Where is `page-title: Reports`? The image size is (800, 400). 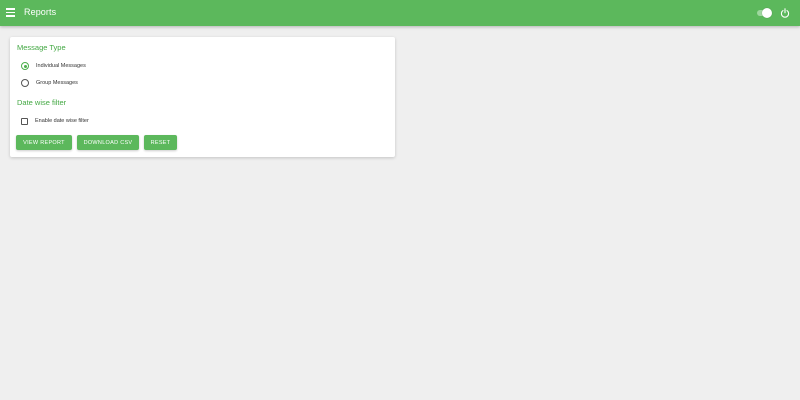 page-title: Reports is located at coordinates (40, 12).